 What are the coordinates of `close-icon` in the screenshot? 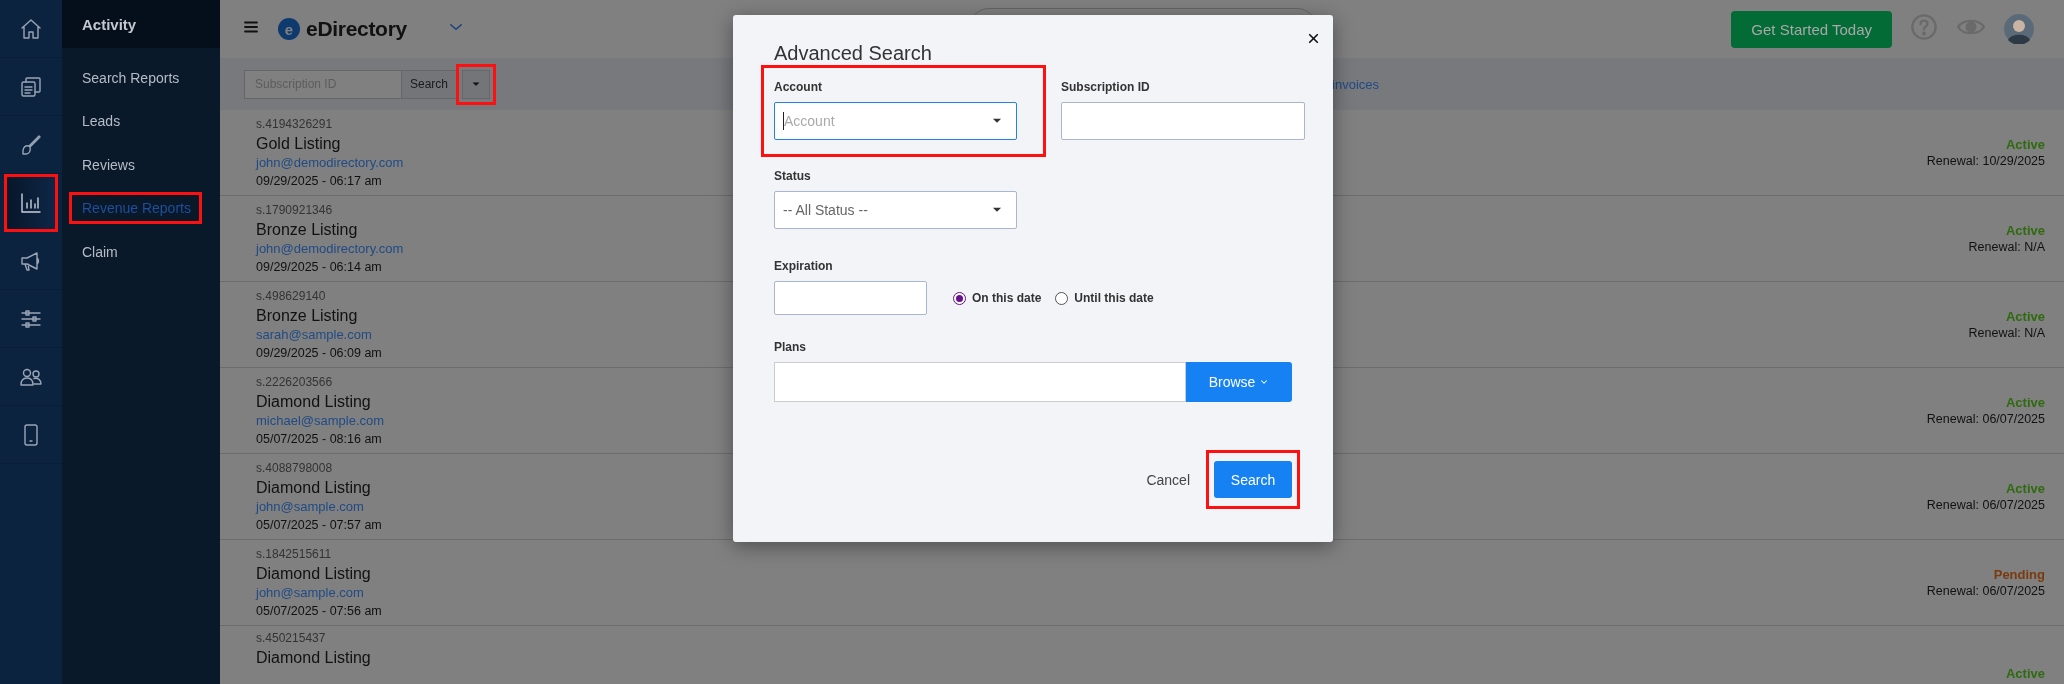 It's located at (1313, 38).